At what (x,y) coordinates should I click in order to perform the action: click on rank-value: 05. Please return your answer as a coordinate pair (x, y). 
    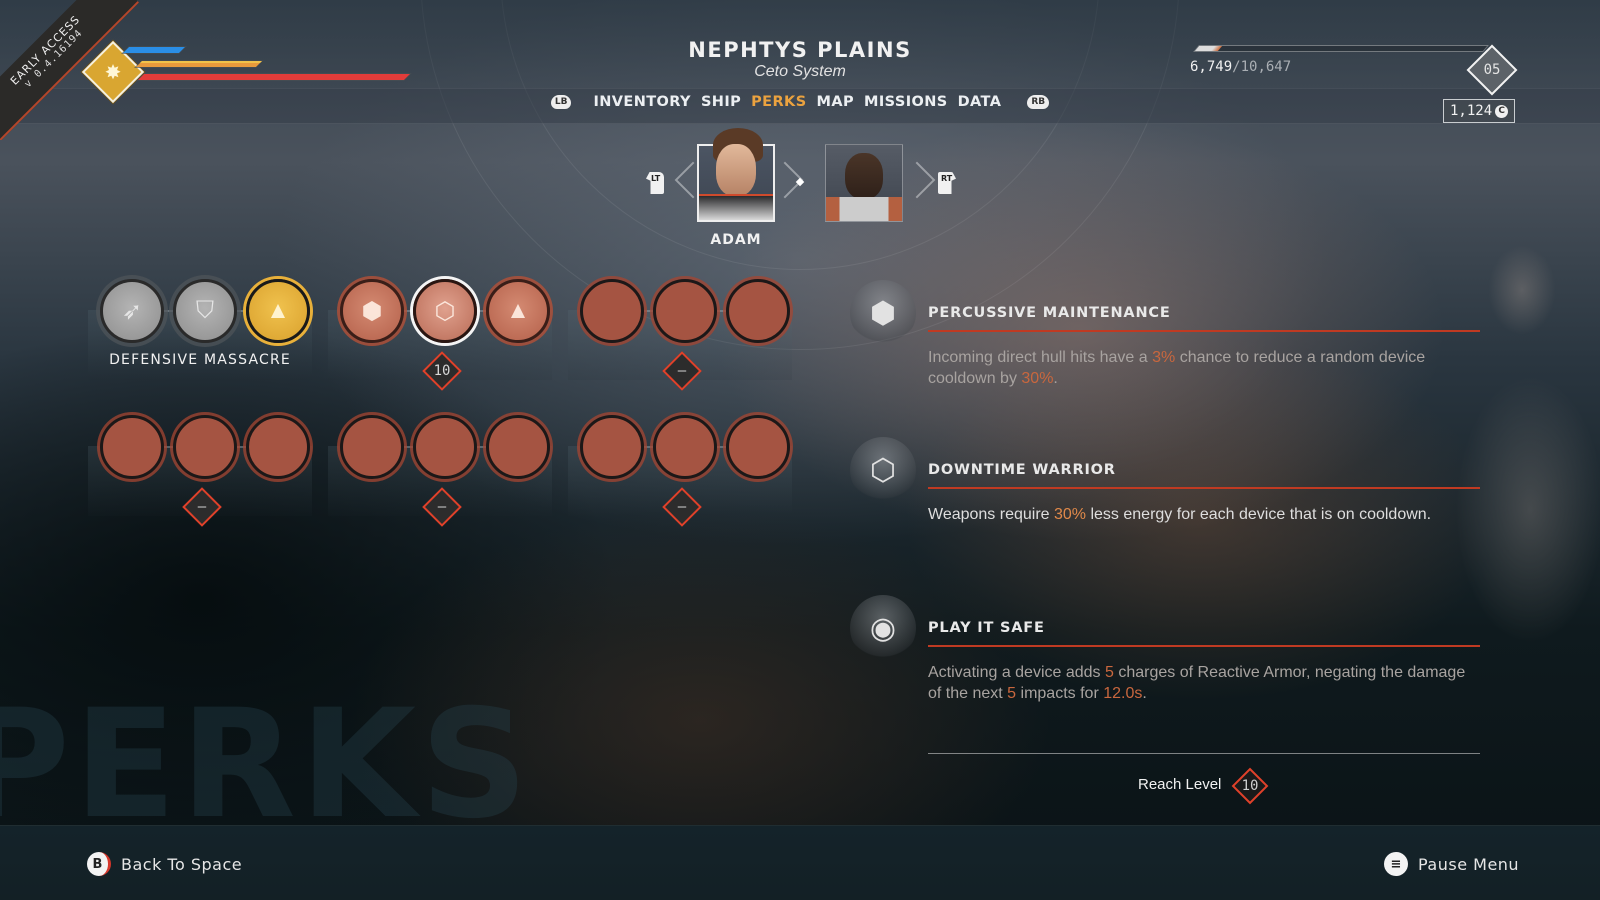
    Looking at the image, I should click on (1492, 70).